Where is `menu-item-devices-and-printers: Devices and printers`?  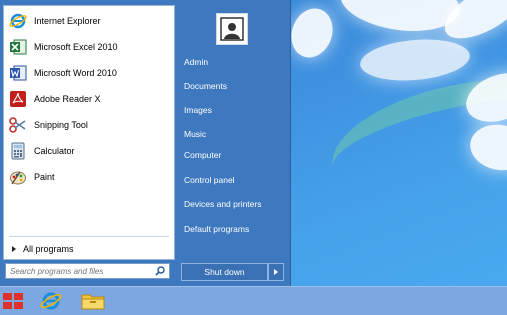 menu-item-devices-and-printers: Devices and printers is located at coordinates (222, 204).